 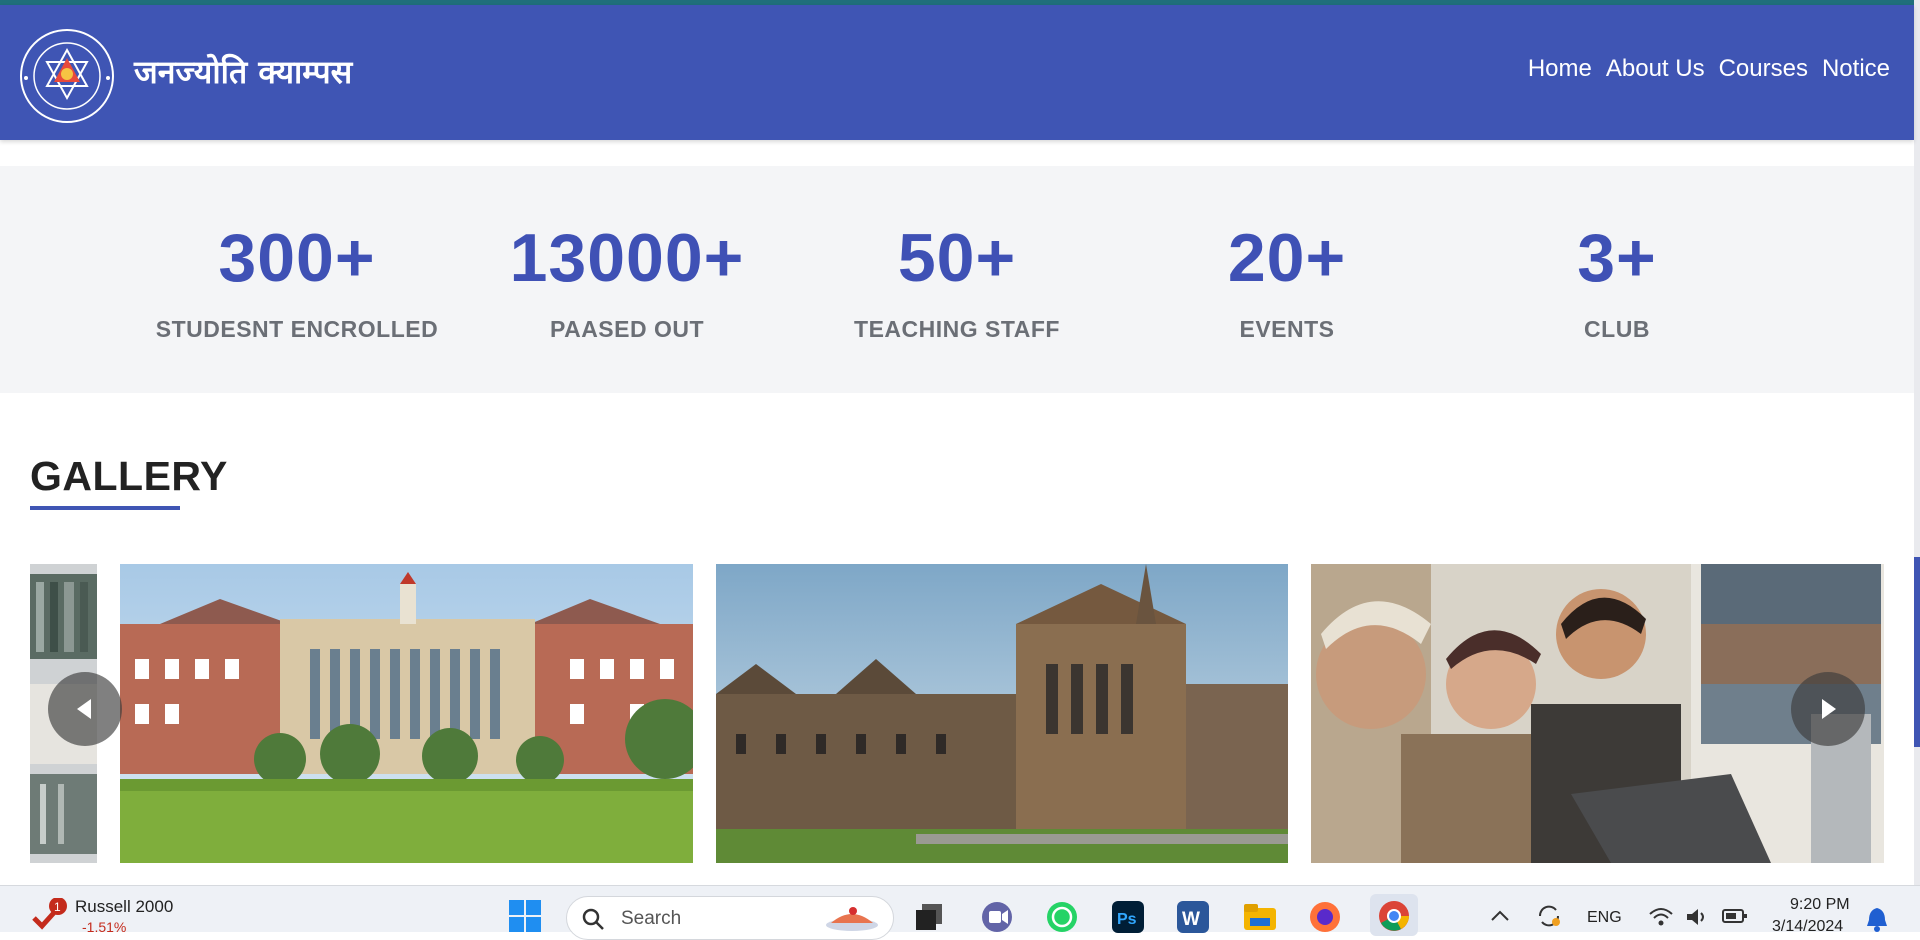 What do you see at coordinates (1698, 919) in the screenshot?
I see `volume-icon` at bounding box center [1698, 919].